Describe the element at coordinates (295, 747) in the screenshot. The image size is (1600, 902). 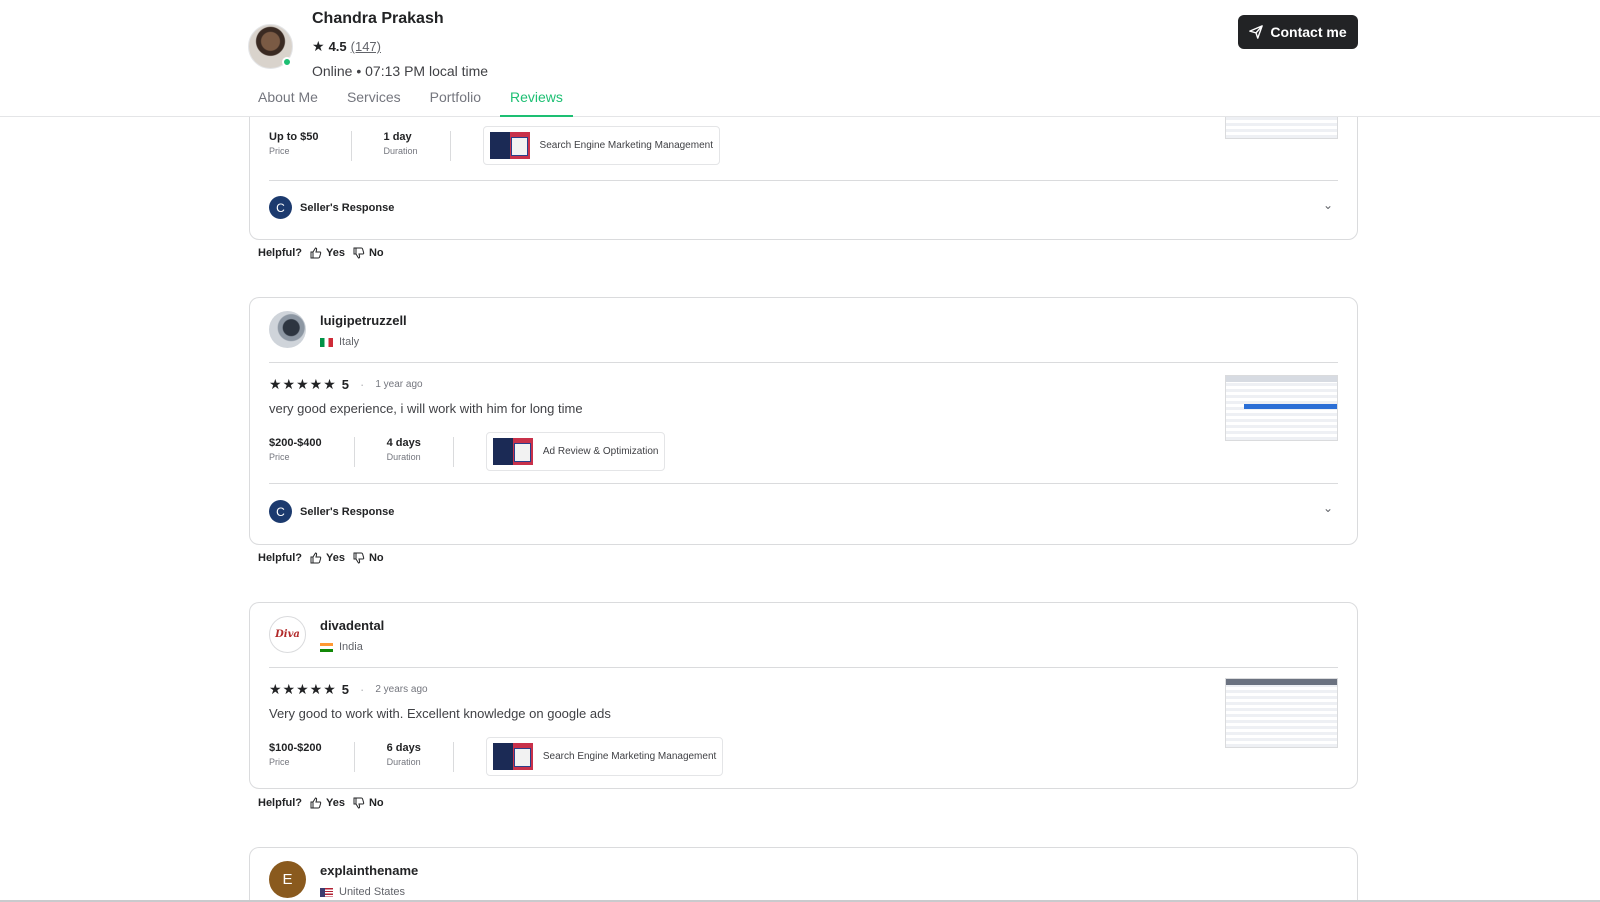
I see `price-value: $100-$200` at that location.